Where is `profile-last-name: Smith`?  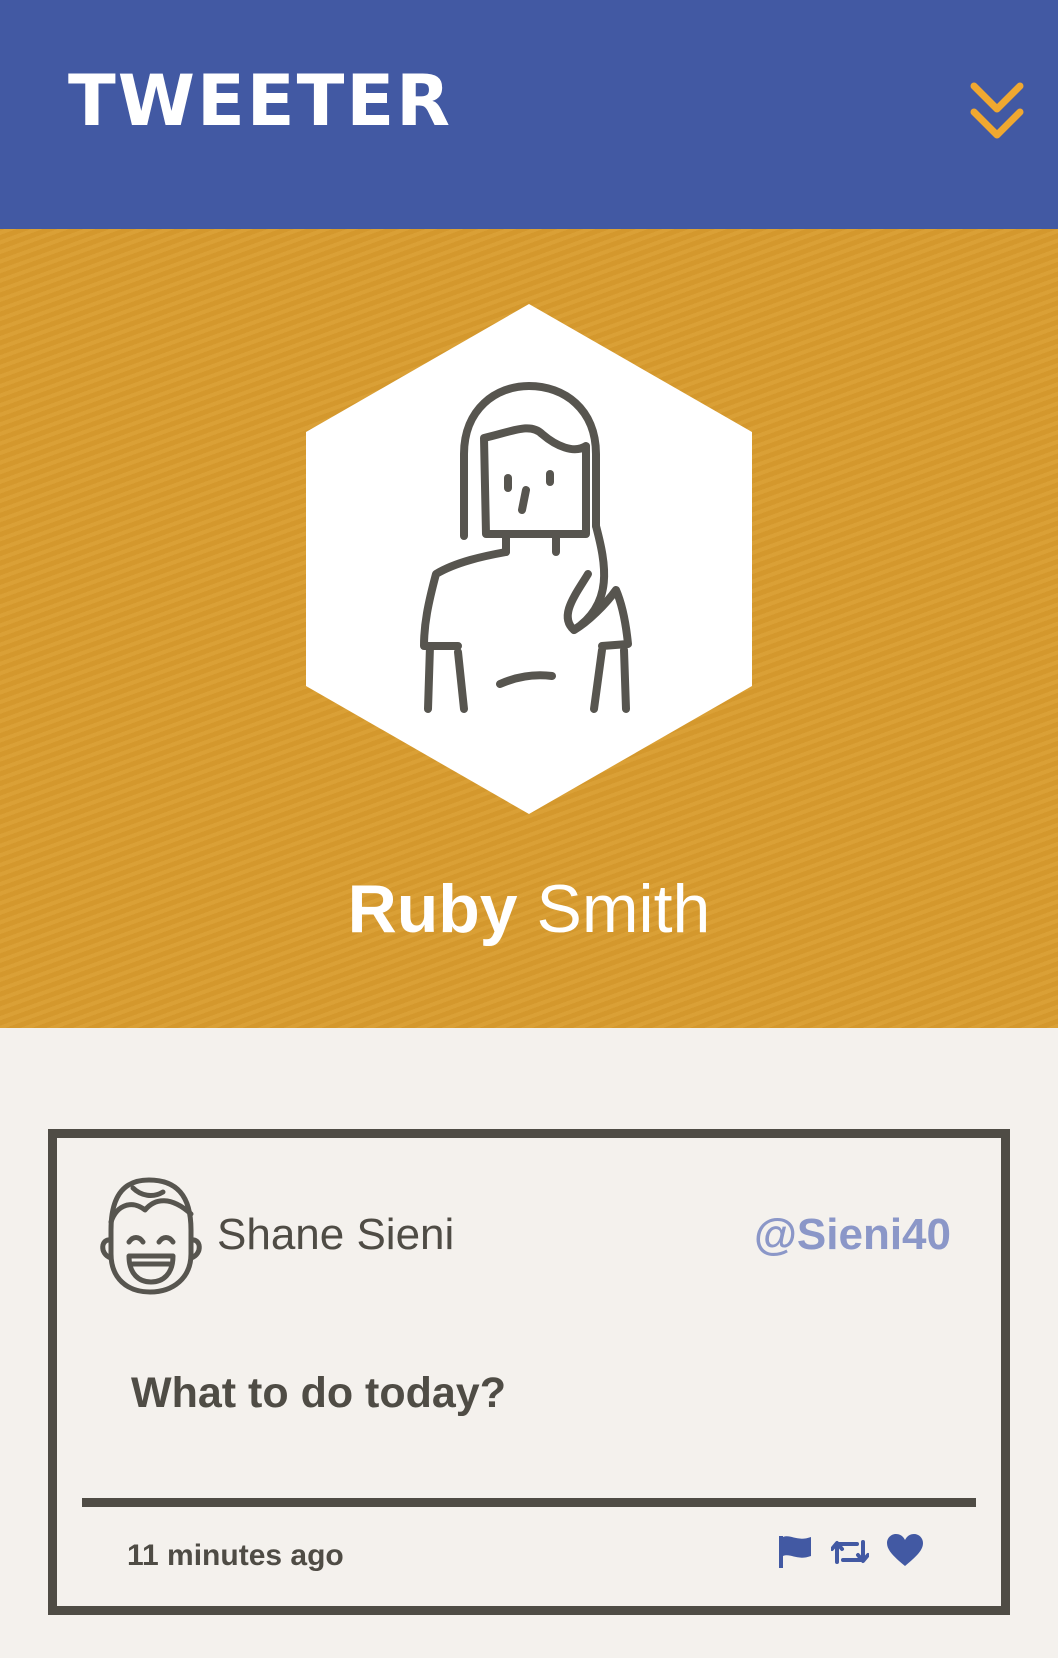
profile-last-name: Smith is located at coordinates (623, 909).